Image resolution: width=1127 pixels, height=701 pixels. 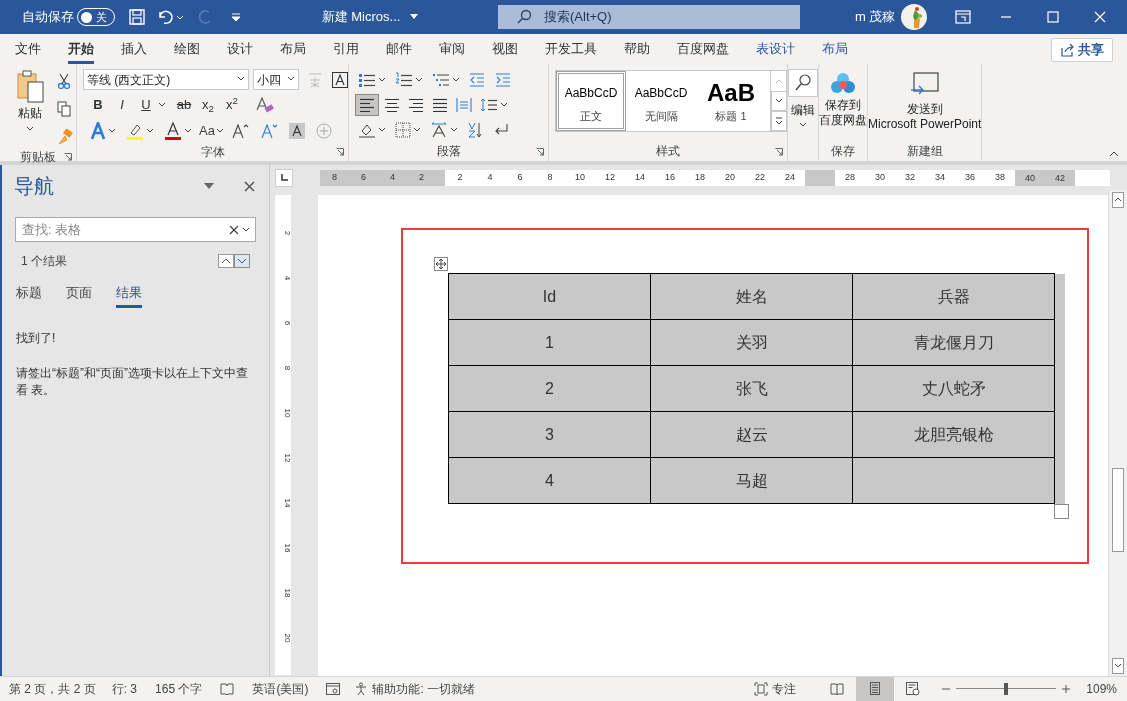 I want to click on message-text: 找到了!, so click(x=36, y=338).